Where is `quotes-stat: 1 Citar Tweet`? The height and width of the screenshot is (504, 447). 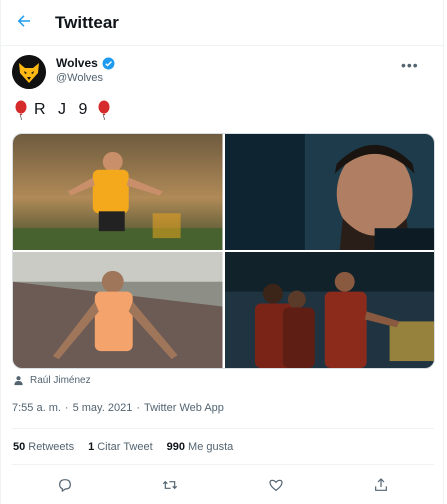 quotes-stat: 1 Citar Tweet is located at coordinates (120, 447).